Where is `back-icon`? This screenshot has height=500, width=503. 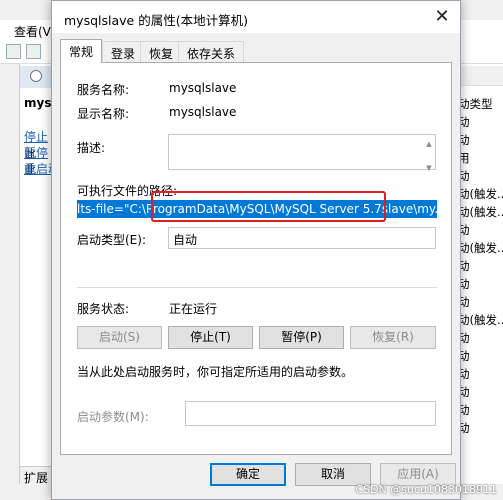
back-icon is located at coordinates (13, 51).